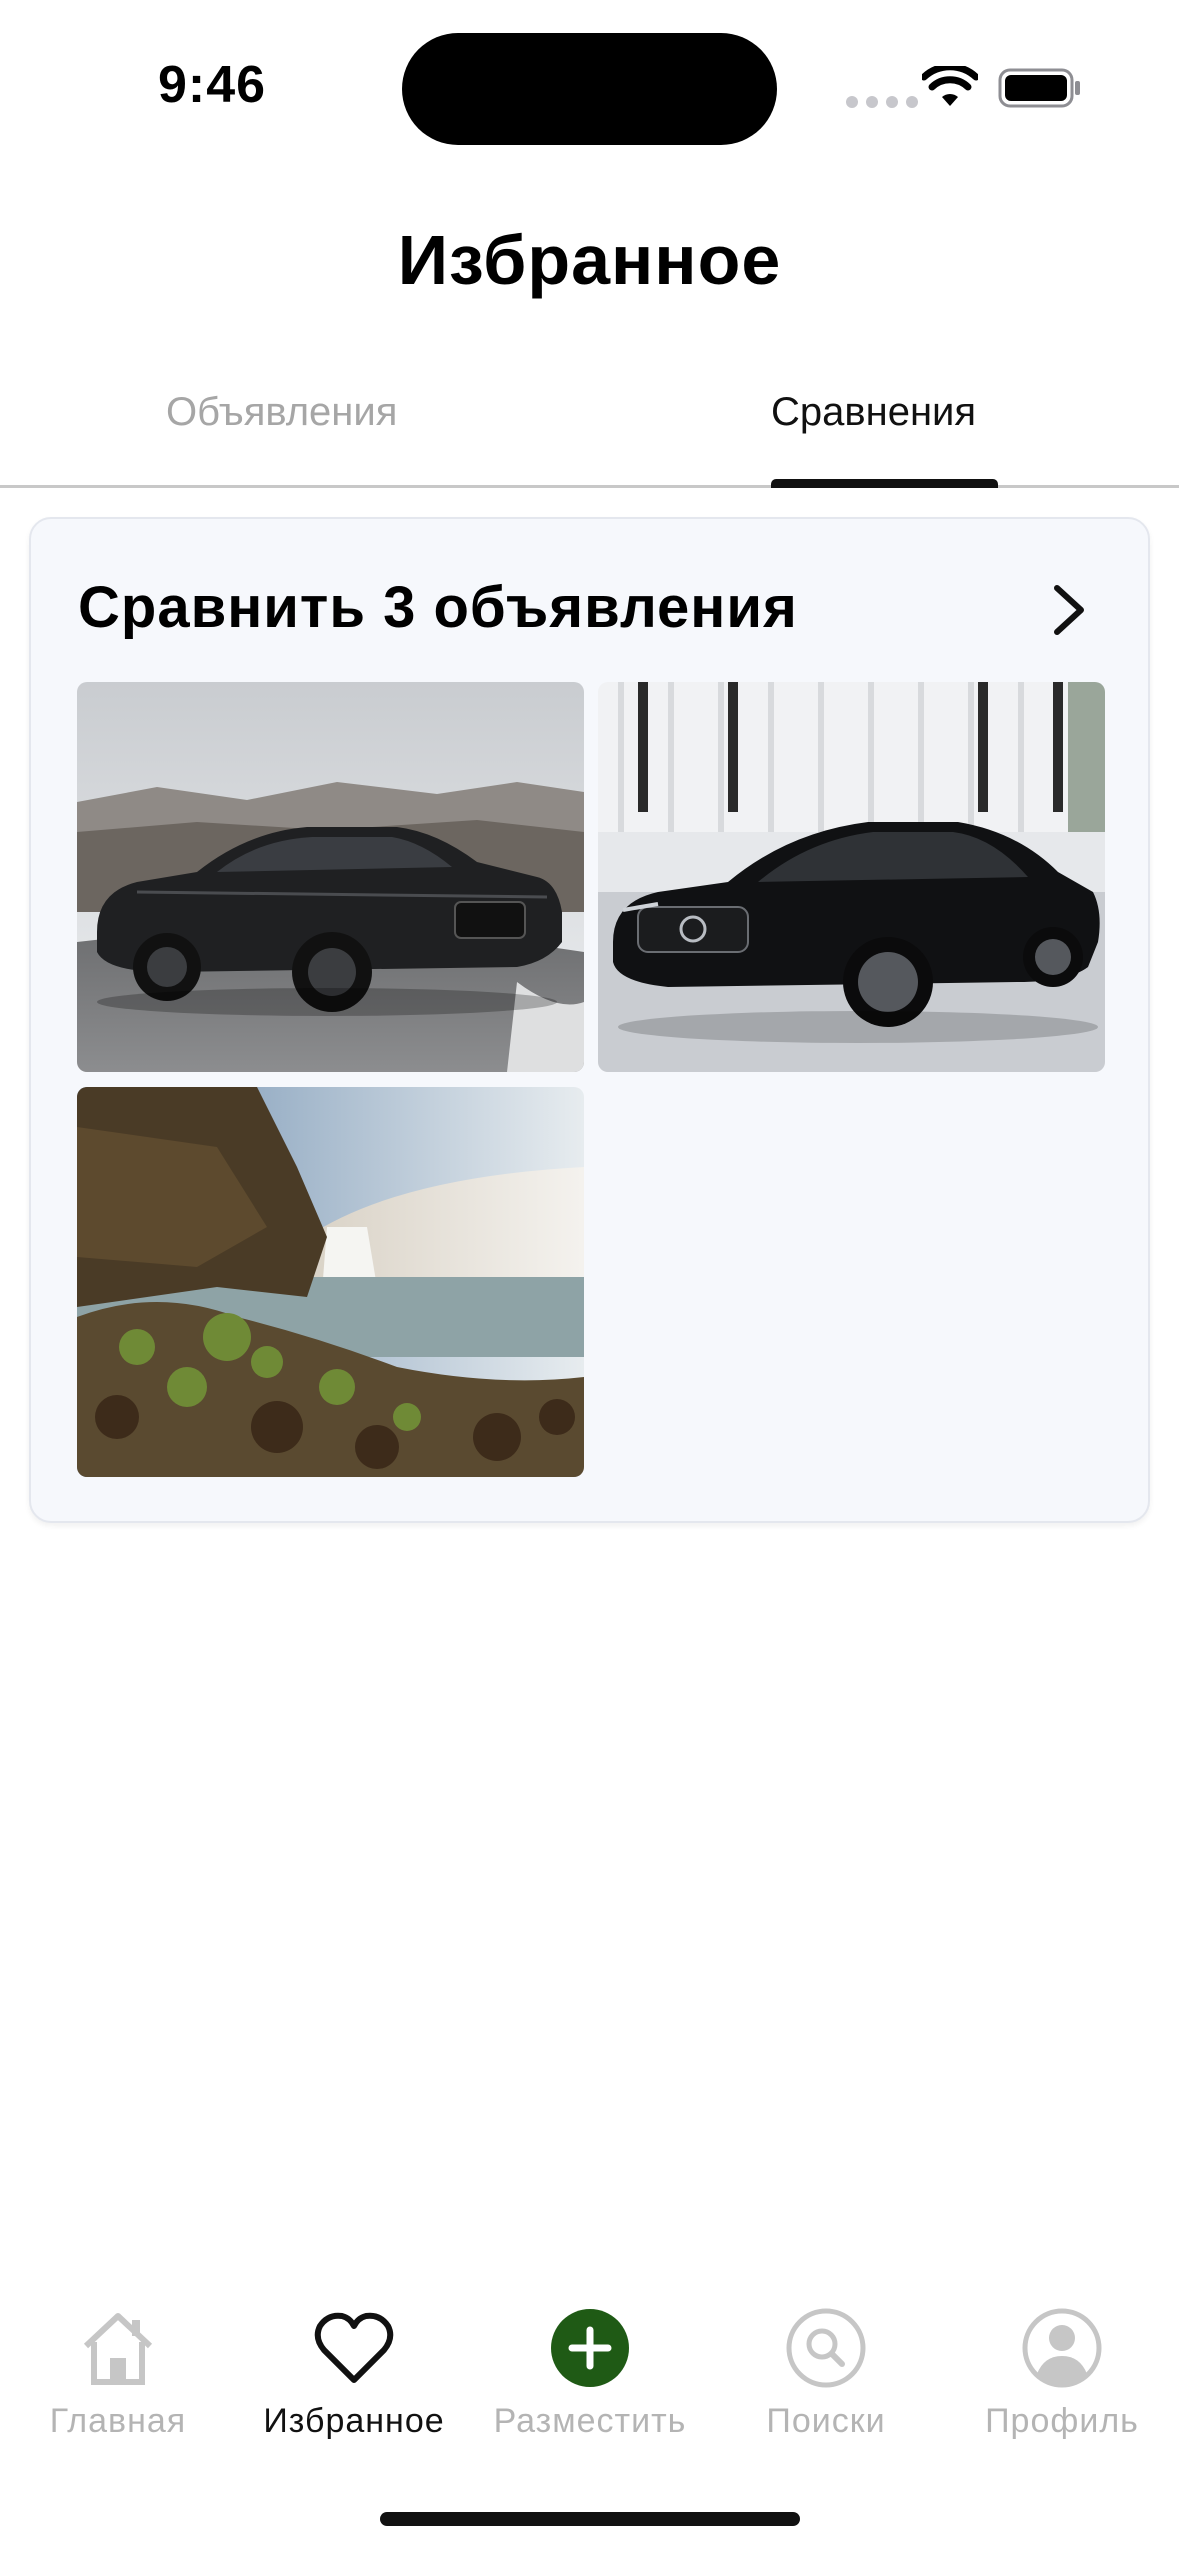  Describe the element at coordinates (118, 2421) in the screenshot. I see `nav-label-home: Главная` at that location.